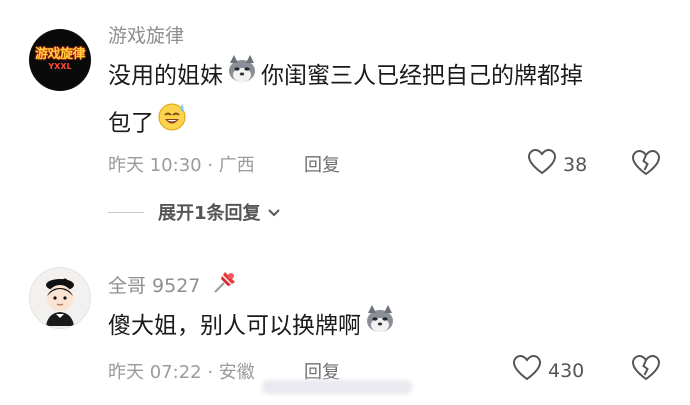 Image resolution: width=690 pixels, height=405 pixels. I want to click on avatar-logo-subtext: YXXL, so click(60, 67).